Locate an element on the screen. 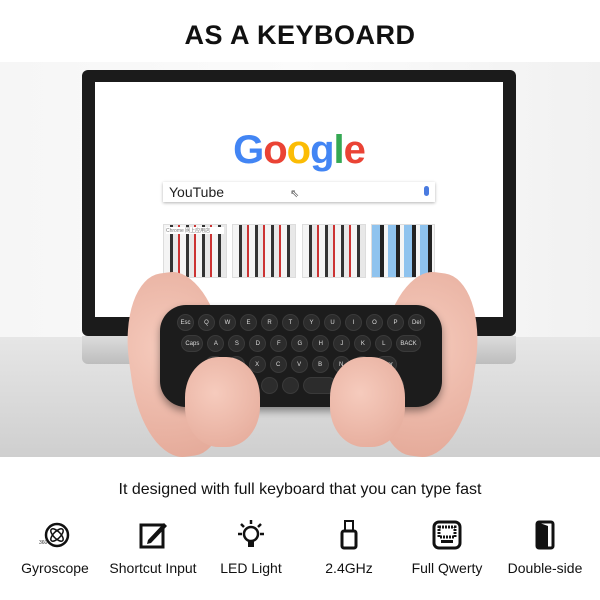 Image resolution: width=600 pixels, height=600 pixels. key: Q is located at coordinates (206, 322).